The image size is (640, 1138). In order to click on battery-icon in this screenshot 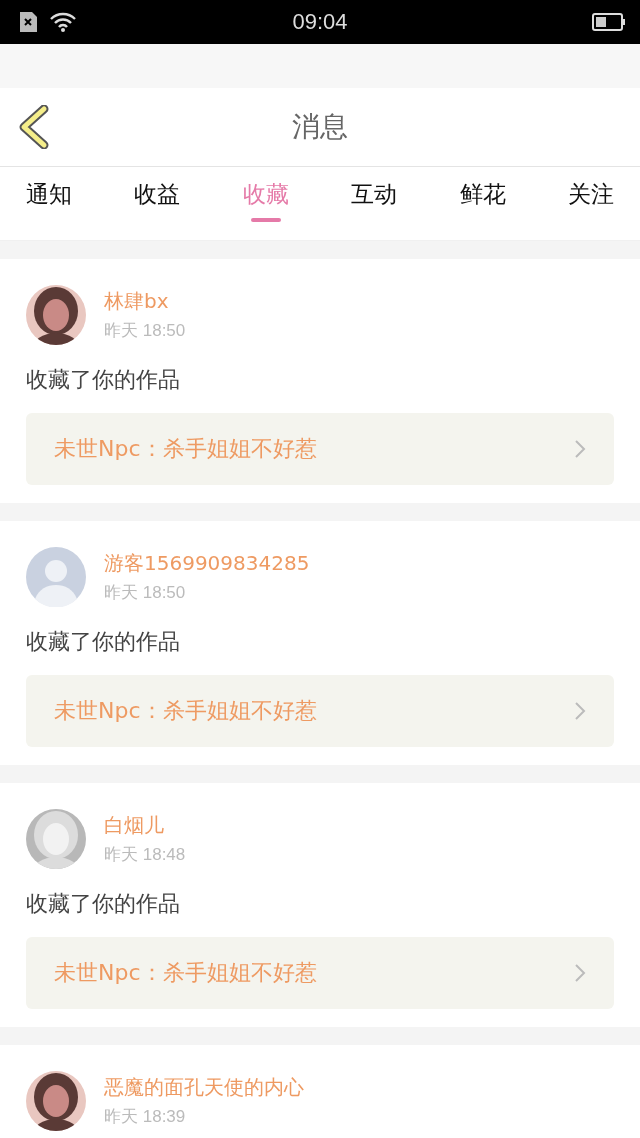, I will do `click(609, 22)`.